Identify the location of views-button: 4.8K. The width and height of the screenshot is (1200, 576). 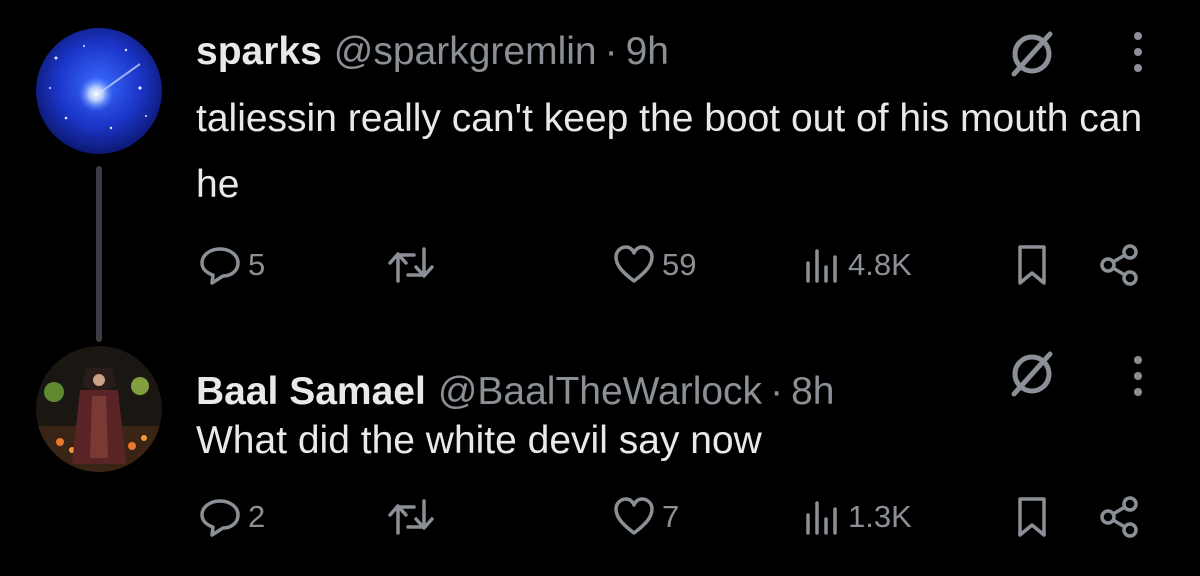
(857, 265).